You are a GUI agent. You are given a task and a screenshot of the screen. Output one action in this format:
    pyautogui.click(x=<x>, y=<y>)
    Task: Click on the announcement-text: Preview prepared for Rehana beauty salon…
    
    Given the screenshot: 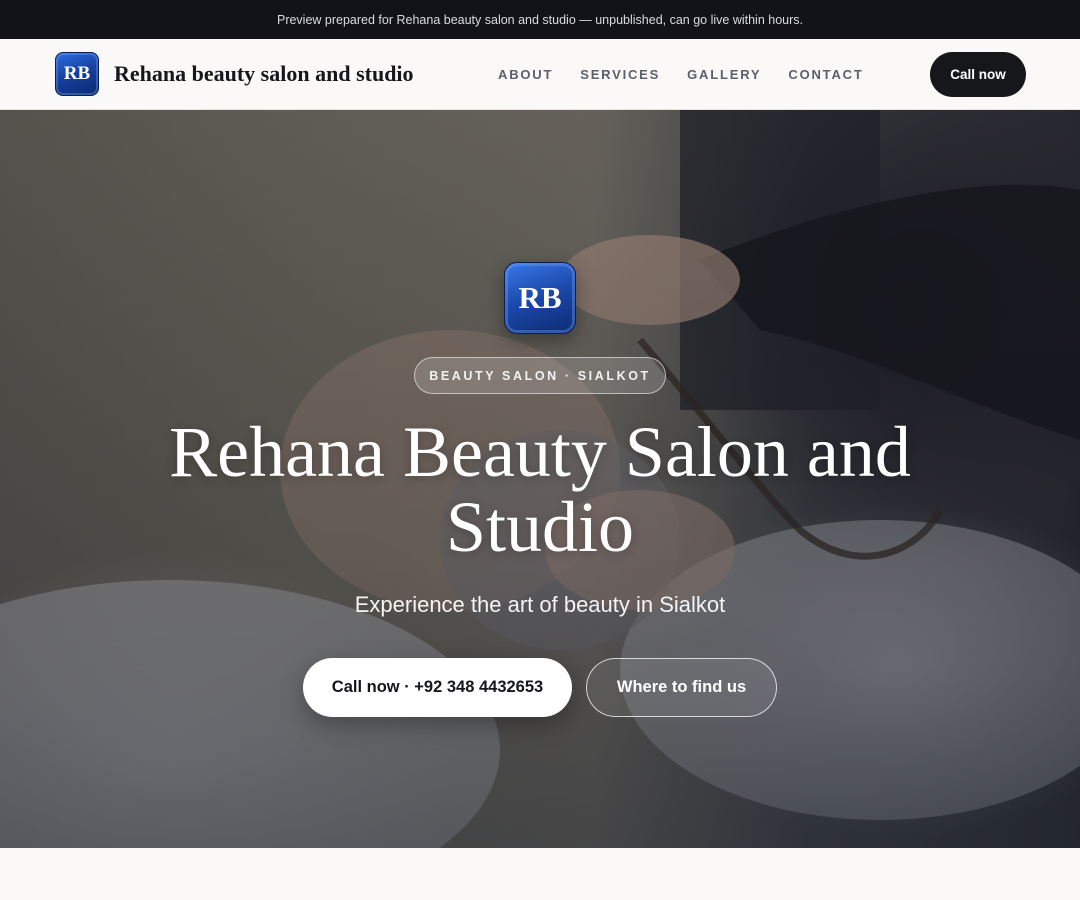 What is the action you would take?
    pyautogui.click(x=540, y=19)
    